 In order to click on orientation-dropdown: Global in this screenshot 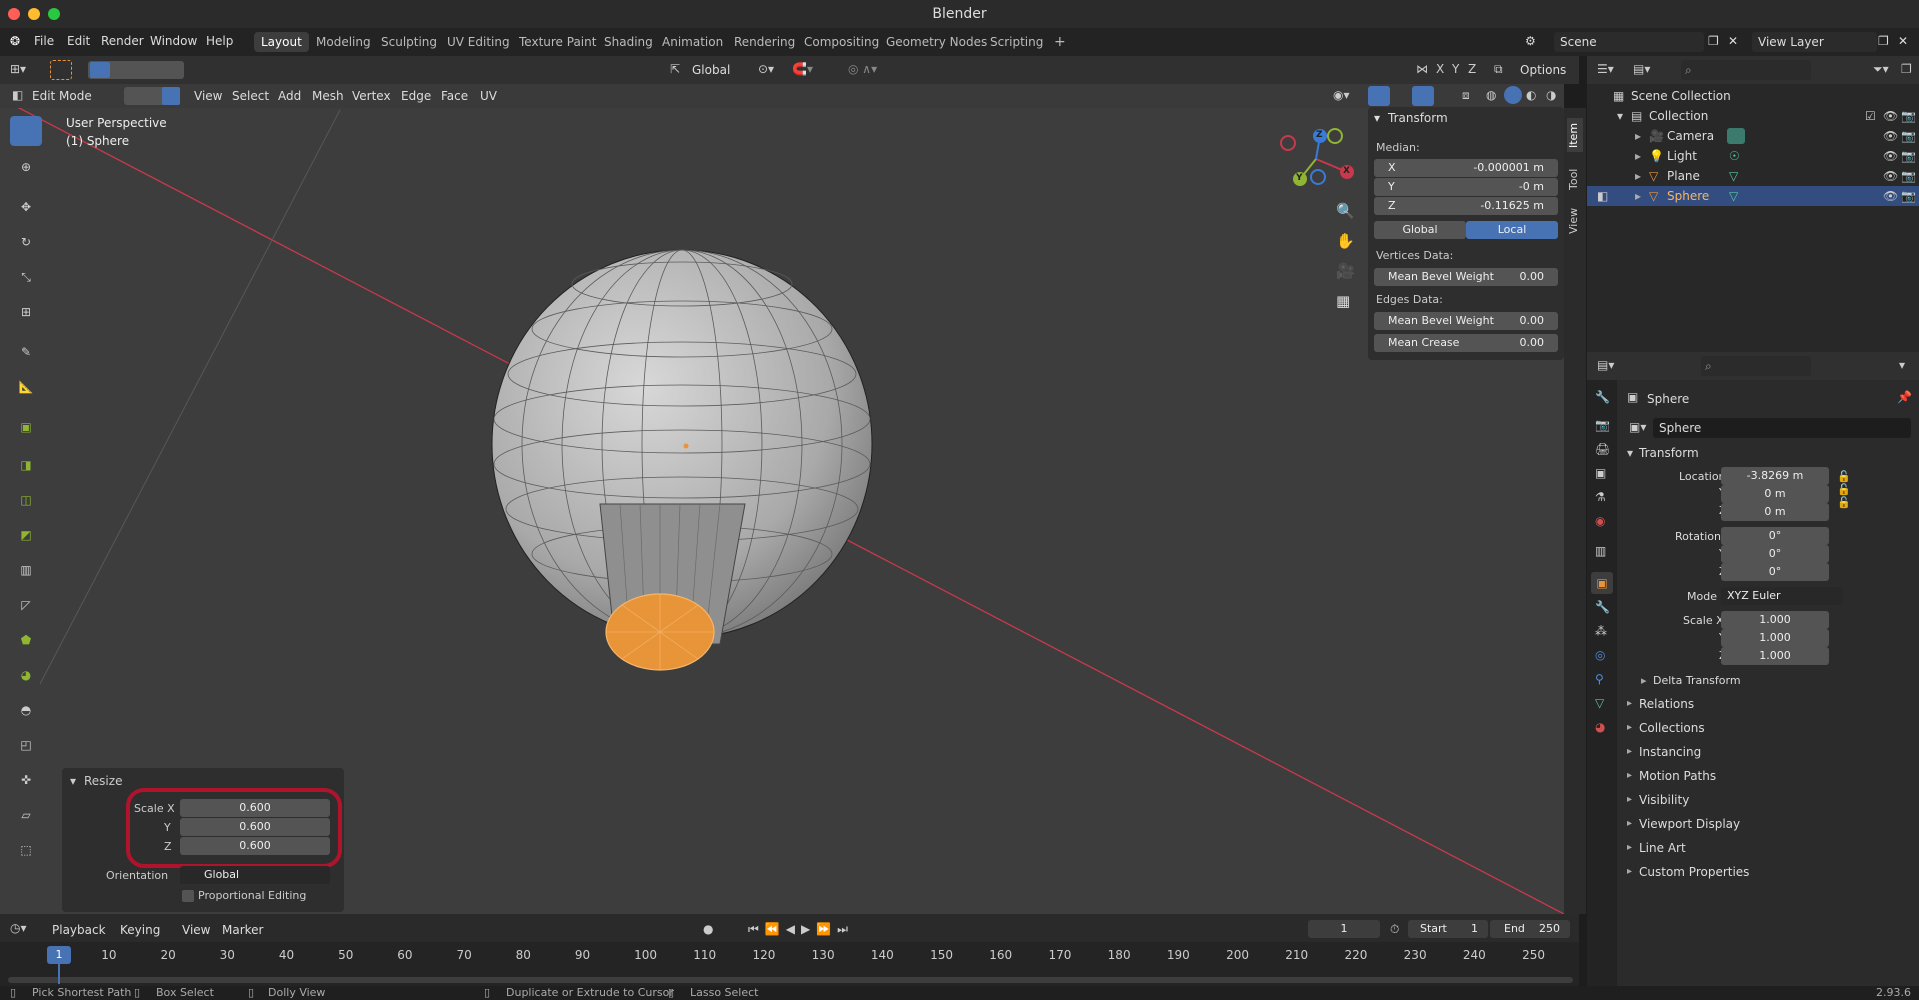, I will do `click(255, 875)`.